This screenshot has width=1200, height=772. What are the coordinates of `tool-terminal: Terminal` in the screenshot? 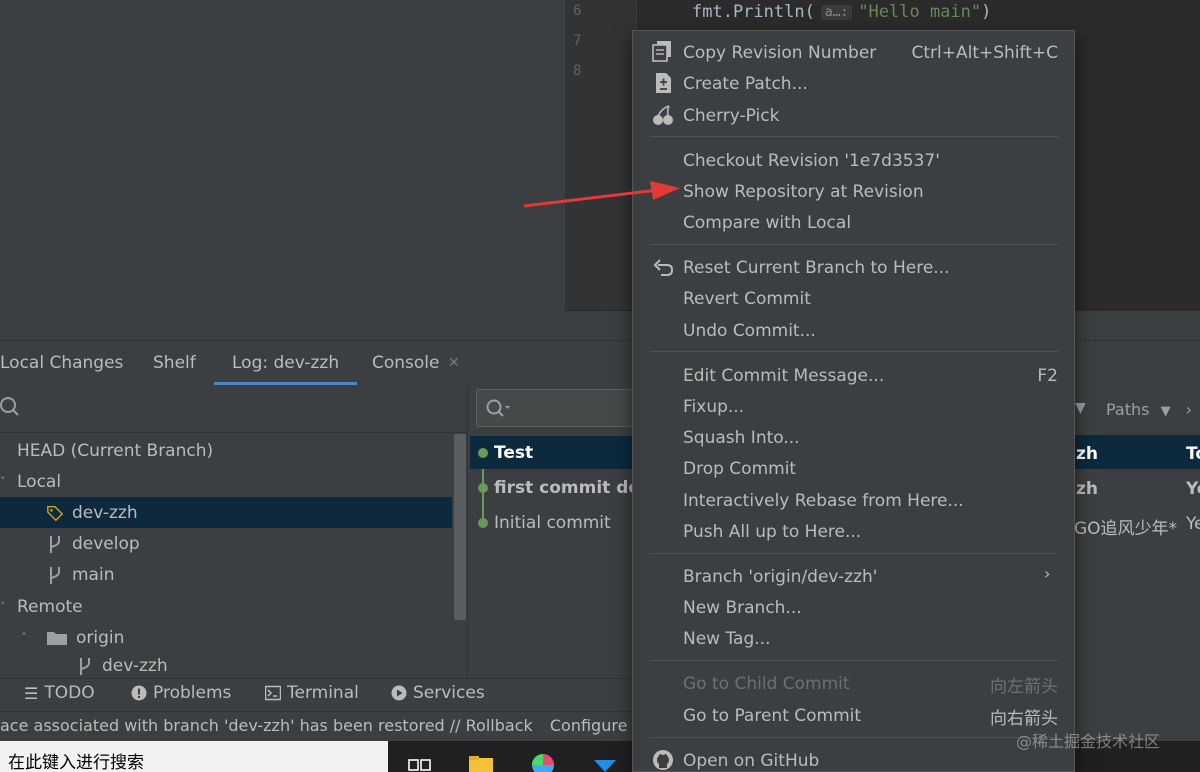 It's located at (312, 693).